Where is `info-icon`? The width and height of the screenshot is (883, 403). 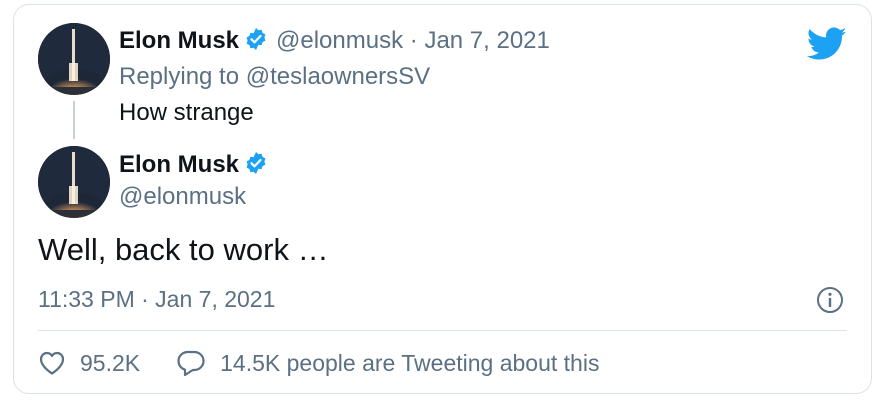 info-icon is located at coordinates (830, 300).